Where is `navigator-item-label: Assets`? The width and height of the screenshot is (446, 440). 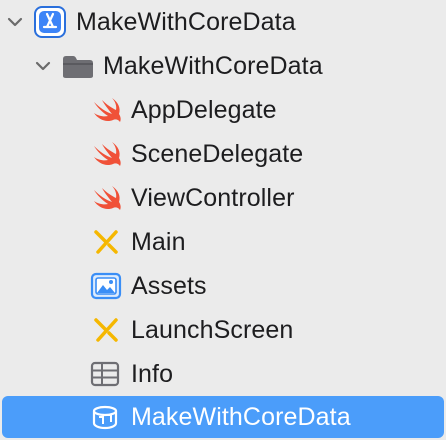 navigator-item-label: Assets is located at coordinates (169, 286).